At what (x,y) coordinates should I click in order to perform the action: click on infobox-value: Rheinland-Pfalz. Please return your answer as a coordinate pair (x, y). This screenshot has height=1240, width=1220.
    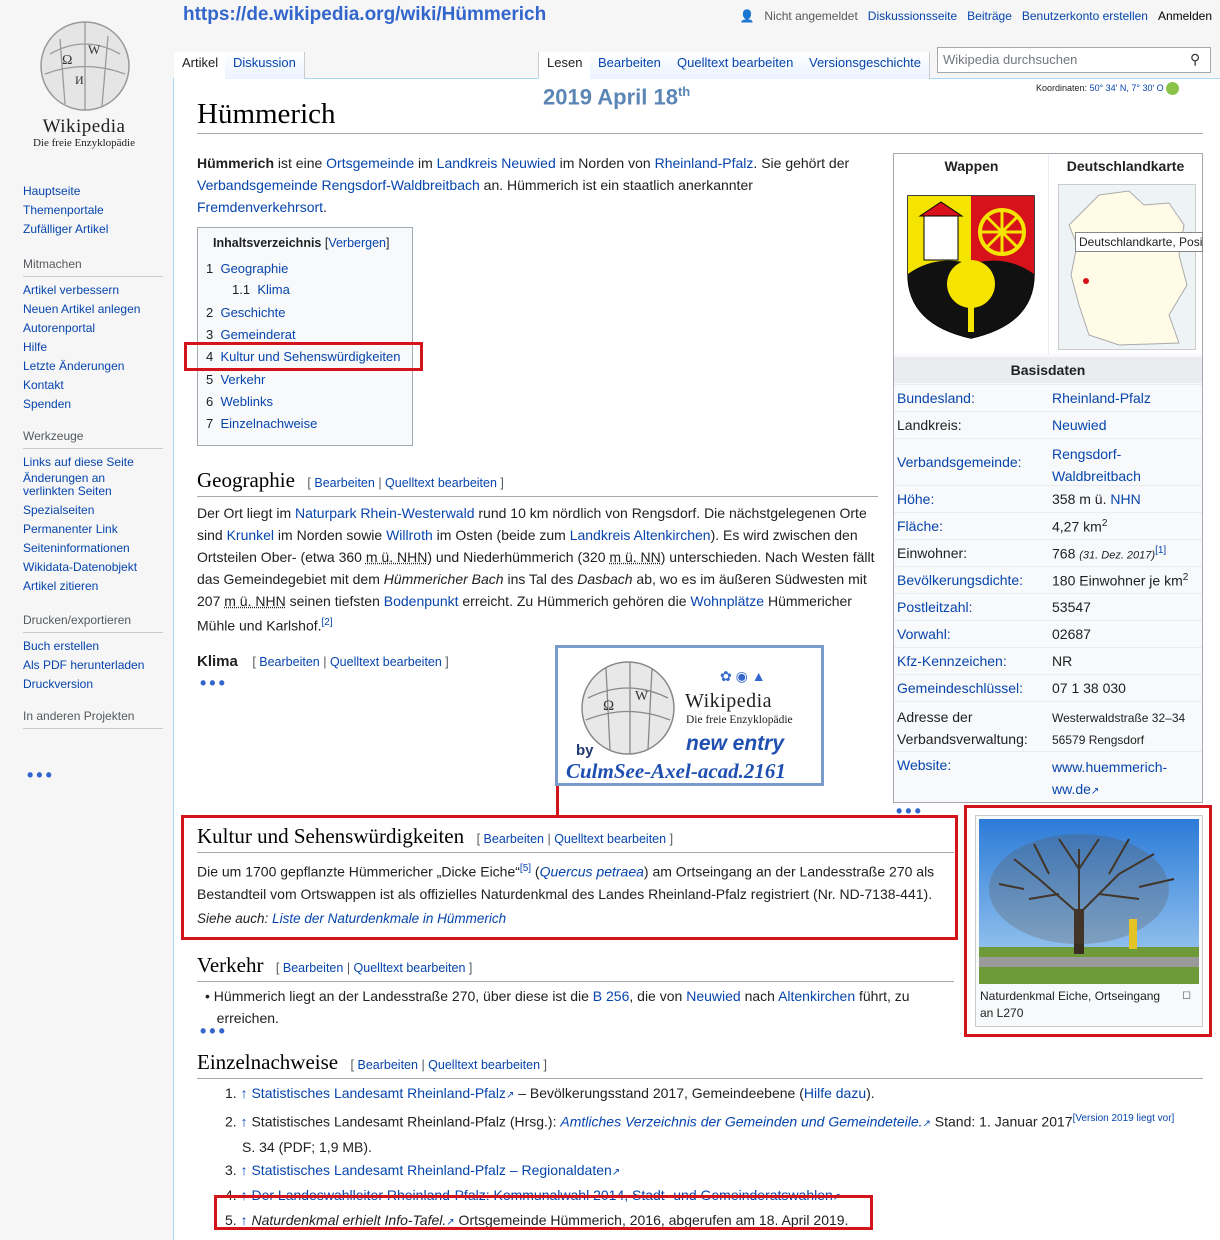
    Looking at the image, I should click on (1101, 398).